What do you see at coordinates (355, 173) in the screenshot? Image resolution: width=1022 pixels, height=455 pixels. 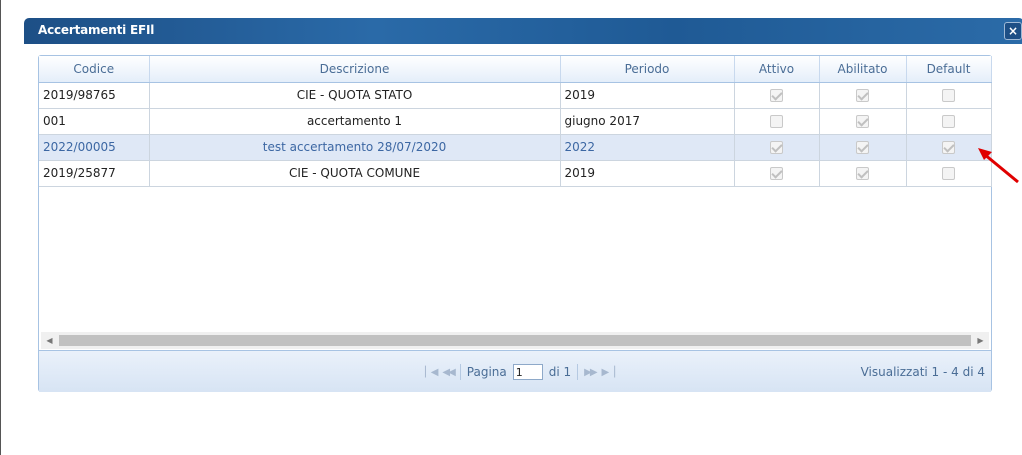 I see `cell-descrizione: CIE - QUOTA COMUNE` at bounding box center [355, 173].